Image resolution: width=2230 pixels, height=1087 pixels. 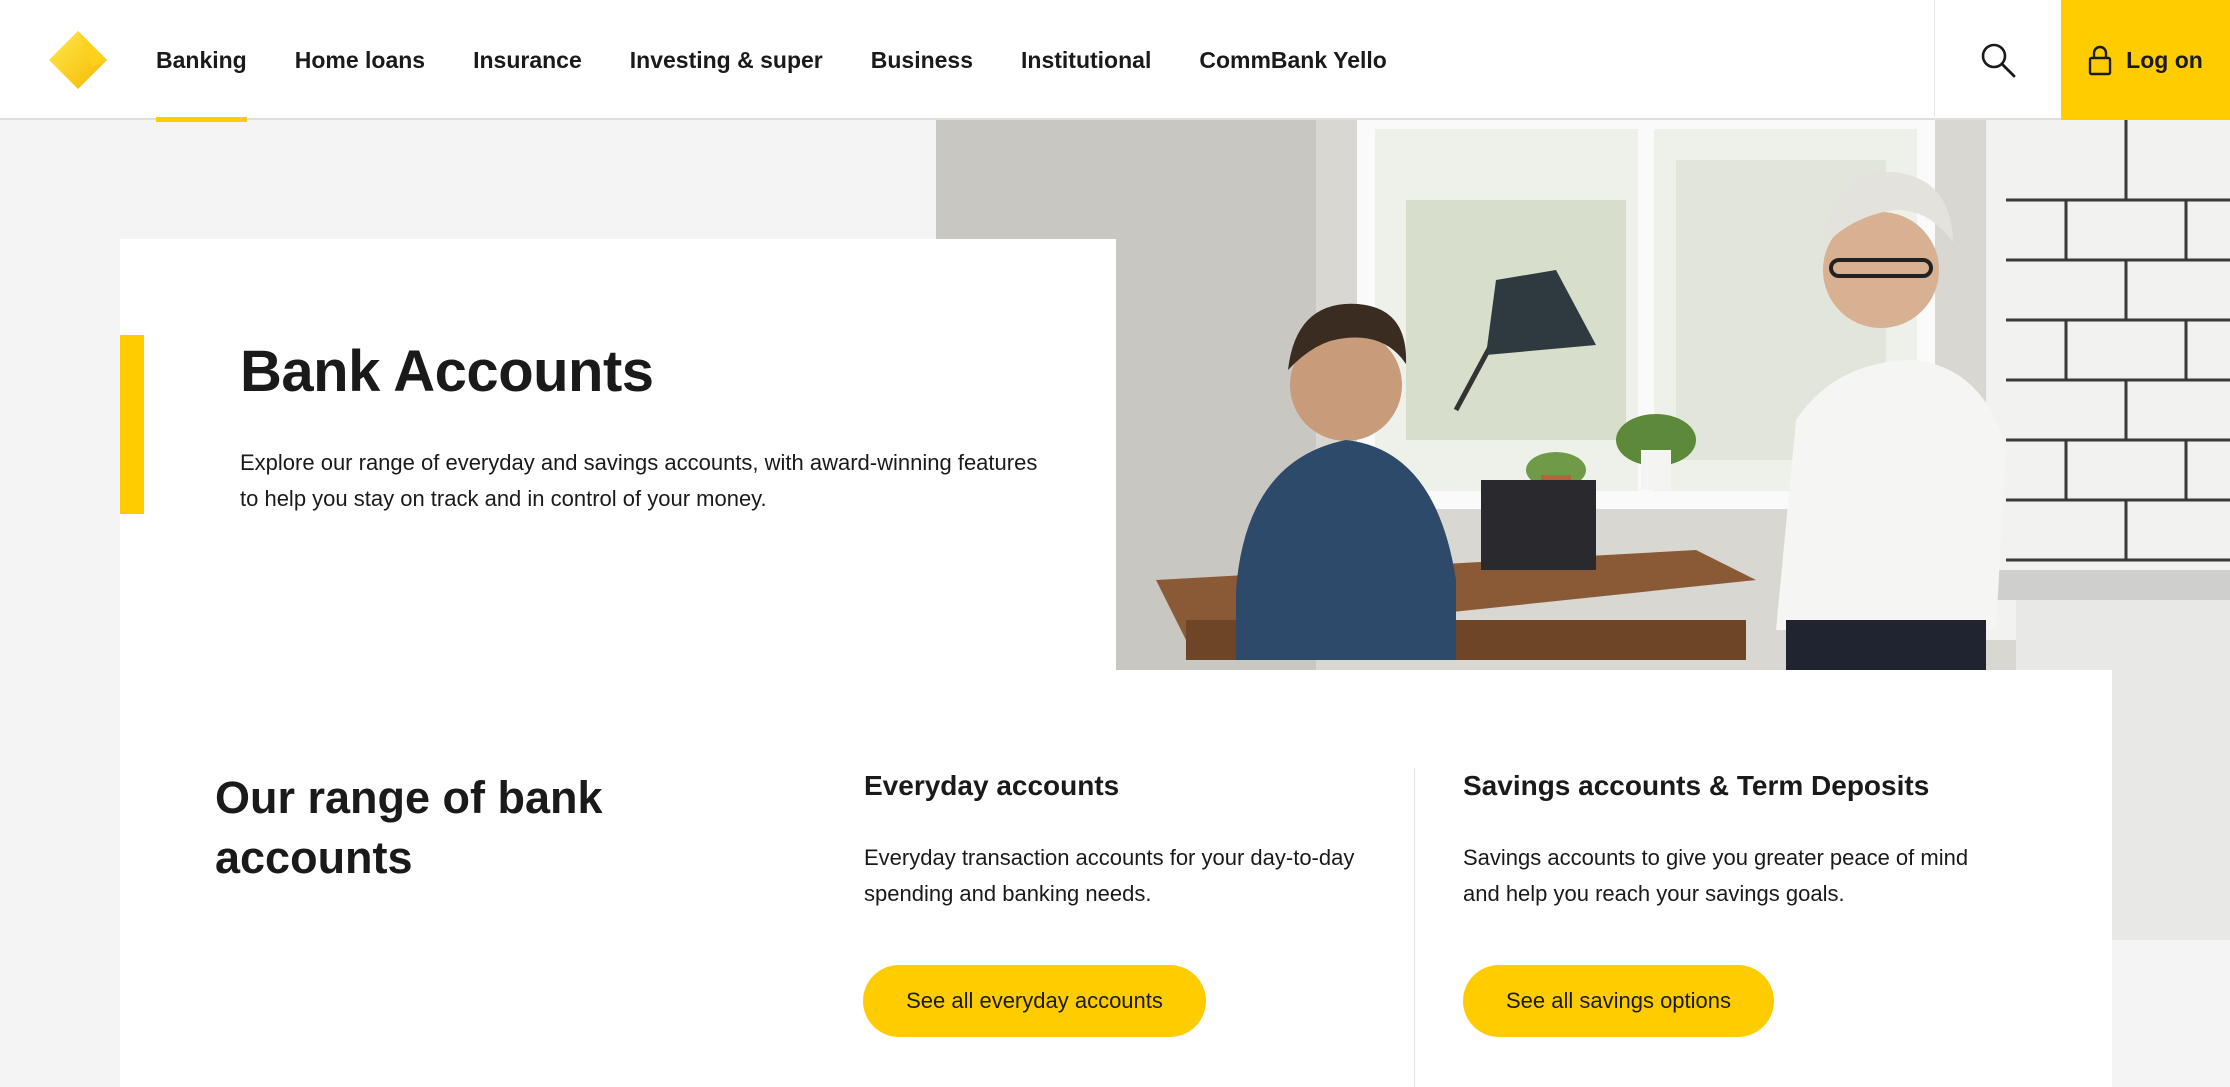 What do you see at coordinates (527, 60) in the screenshot?
I see `nav-insurance: Insurance` at bounding box center [527, 60].